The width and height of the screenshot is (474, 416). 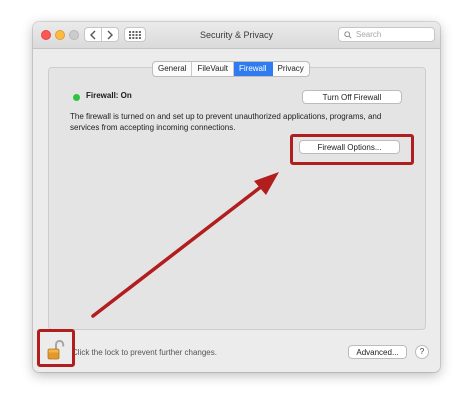 What do you see at coordinates (253, 69) in the screenshot?
I see `tab-firewall: Firewall` at bounding box center [253, 69].